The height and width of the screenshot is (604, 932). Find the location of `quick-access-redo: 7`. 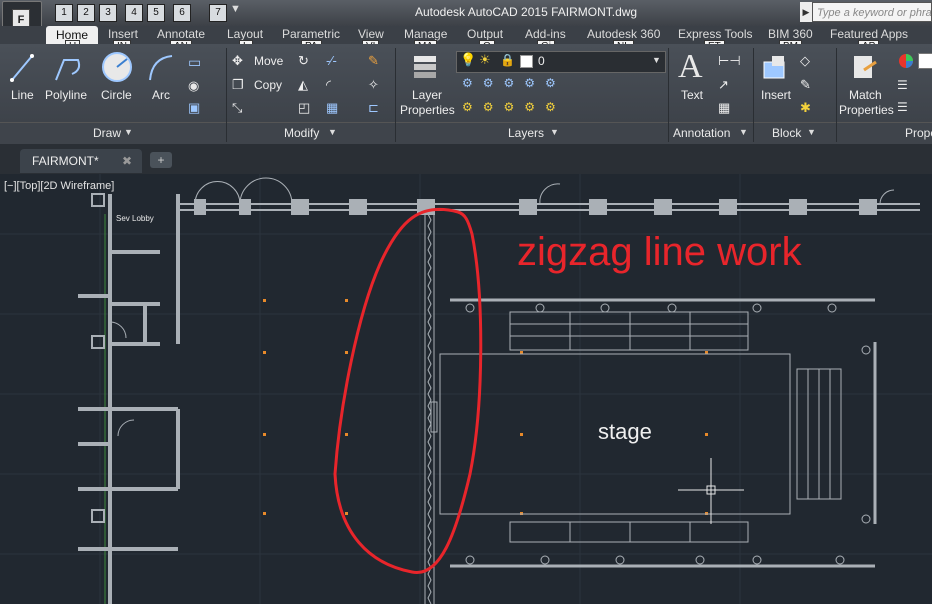

quick-access-redo: 7 is located at coordinates (218, 13).